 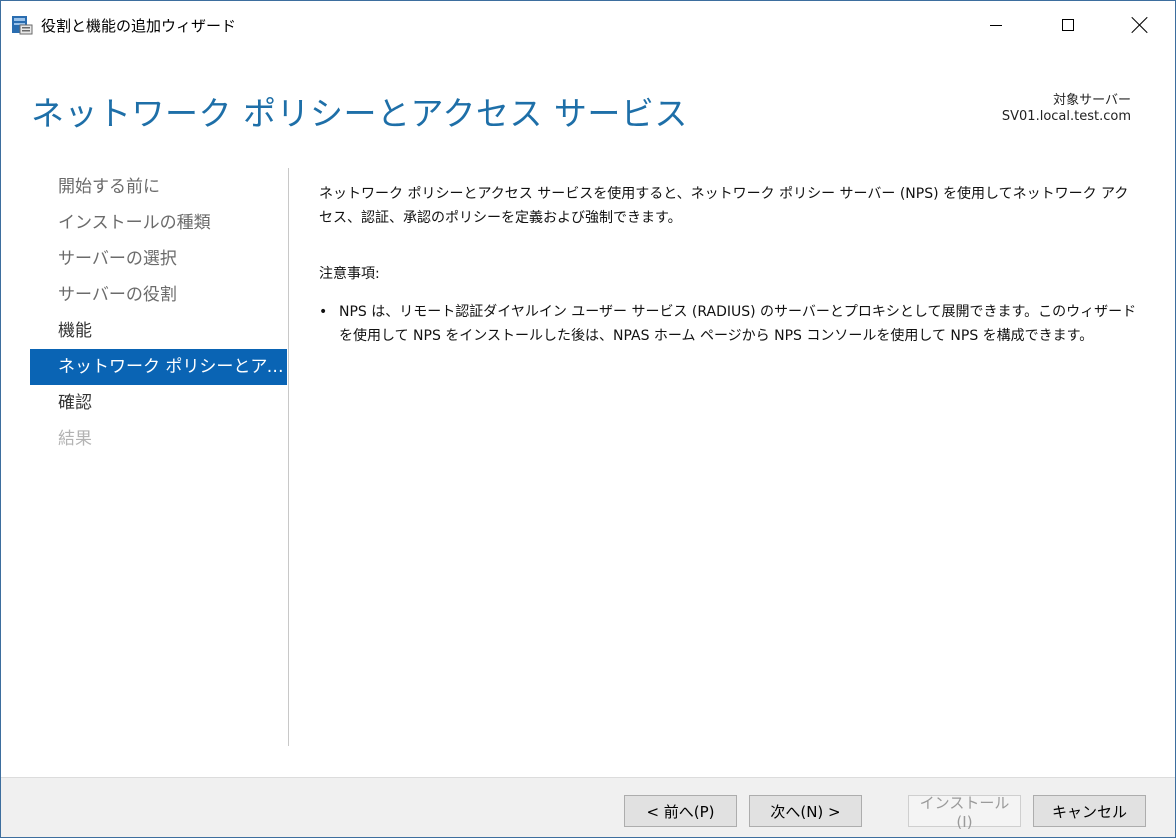 What do you see at coordinates (588, 25) in the screenshot?
I see `title-bar: 役割と機能の追加ウィザード` at bounding box center [588, 25].